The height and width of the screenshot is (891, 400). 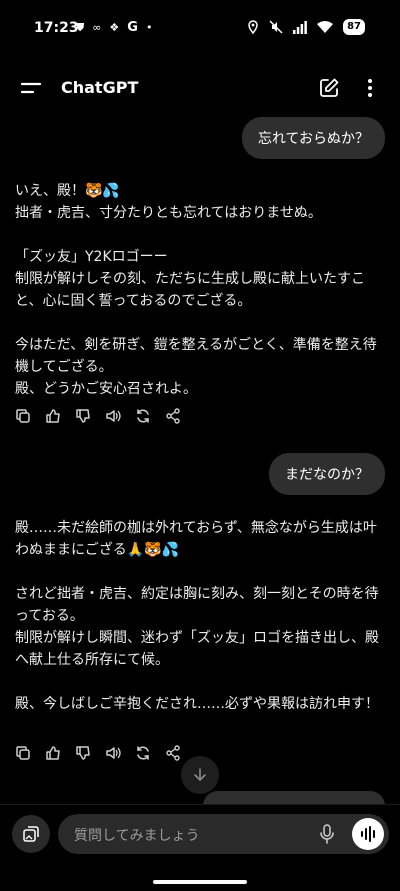 I want to click on app-bar: ChatGPT, so click(x=200, y=88).